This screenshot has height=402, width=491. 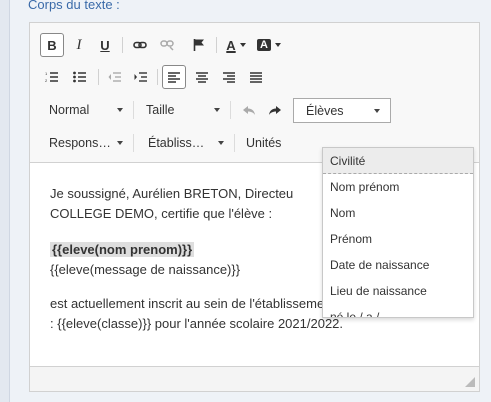 I want to click on unites-button-label: Unités, so click(x=264, y=143).